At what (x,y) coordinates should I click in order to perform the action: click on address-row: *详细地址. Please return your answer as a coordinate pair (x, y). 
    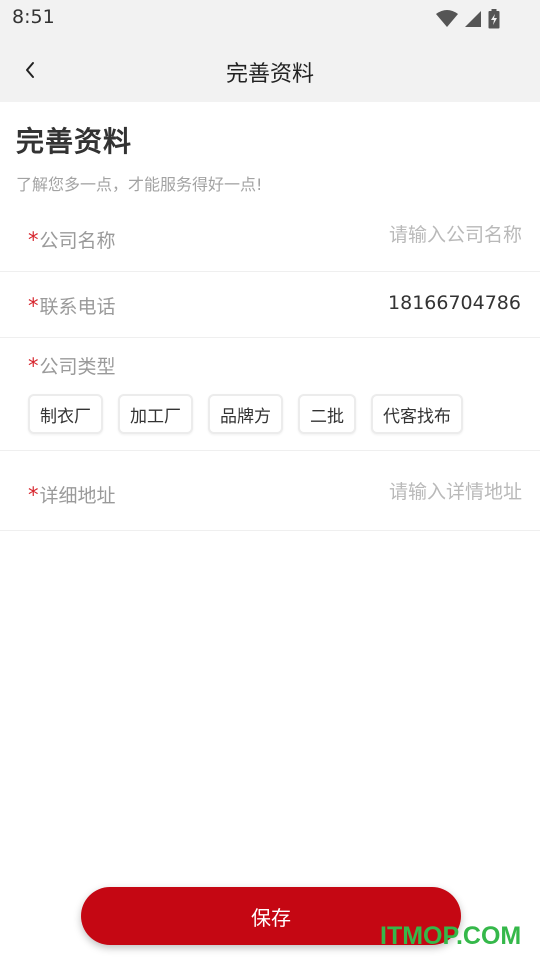
    Looking at the image, I should click on (270, 491).